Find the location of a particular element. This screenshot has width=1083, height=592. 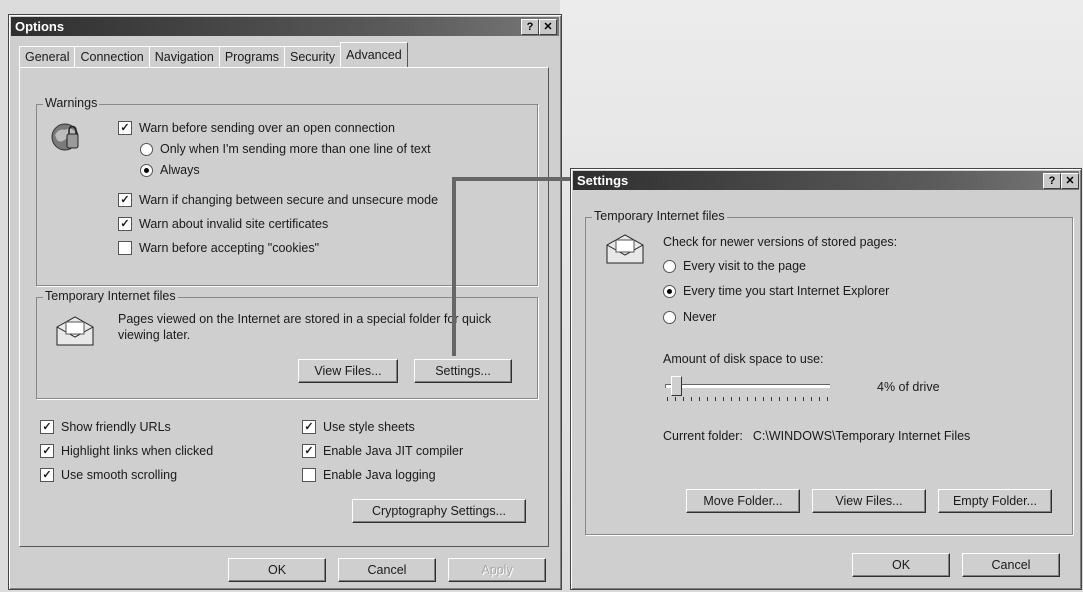

java-logging-label: Enable Java logging is located at coordinates (379, 475).